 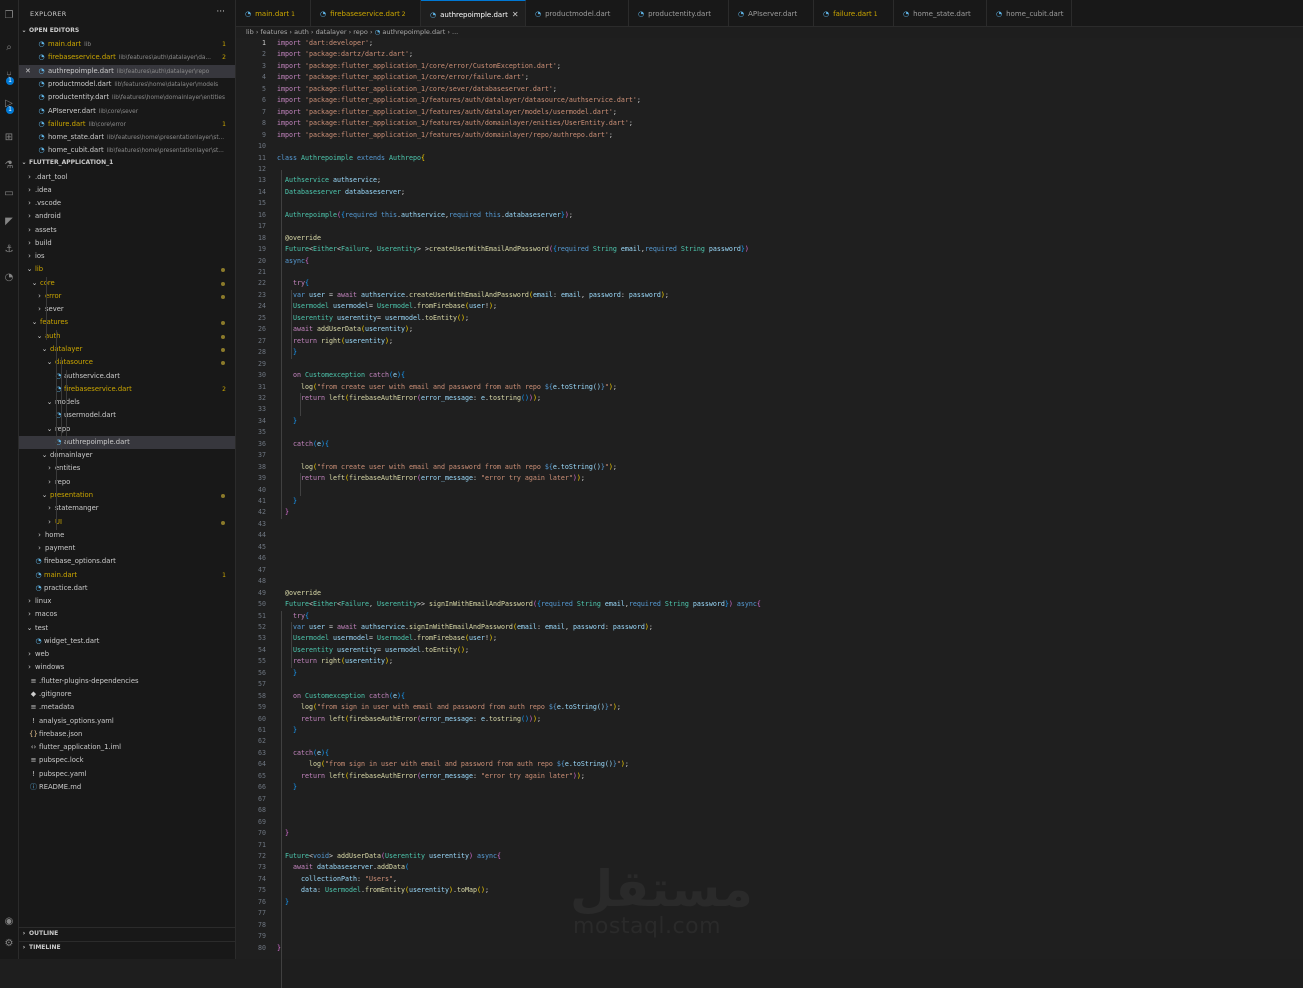 I want to click on code-line: collectionPath: "Users",, so click(x=337, y=879).